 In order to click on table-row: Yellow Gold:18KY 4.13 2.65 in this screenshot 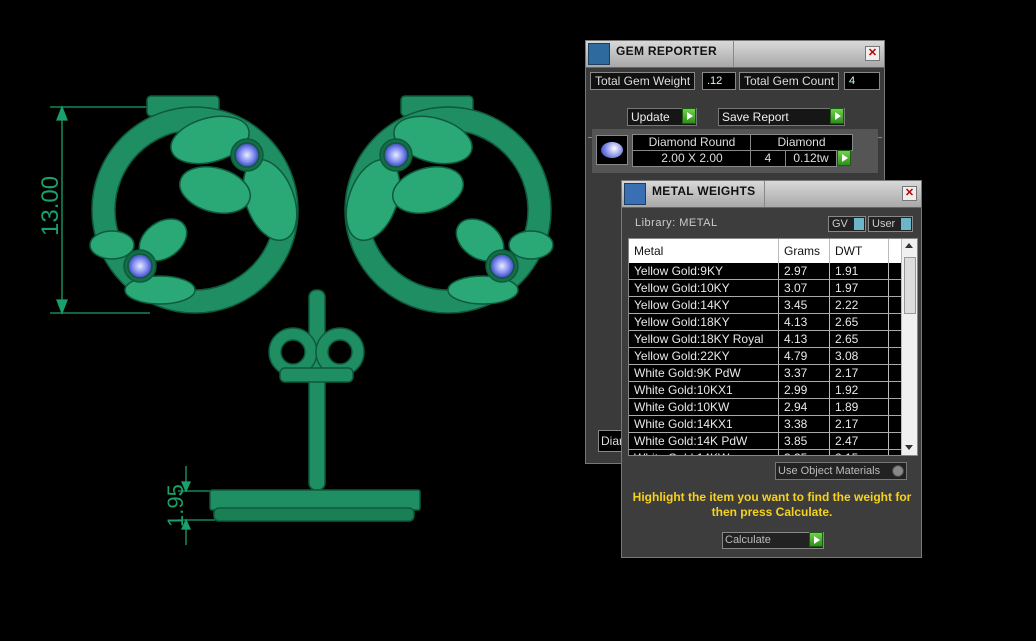, I will do `click(765, 322)`.